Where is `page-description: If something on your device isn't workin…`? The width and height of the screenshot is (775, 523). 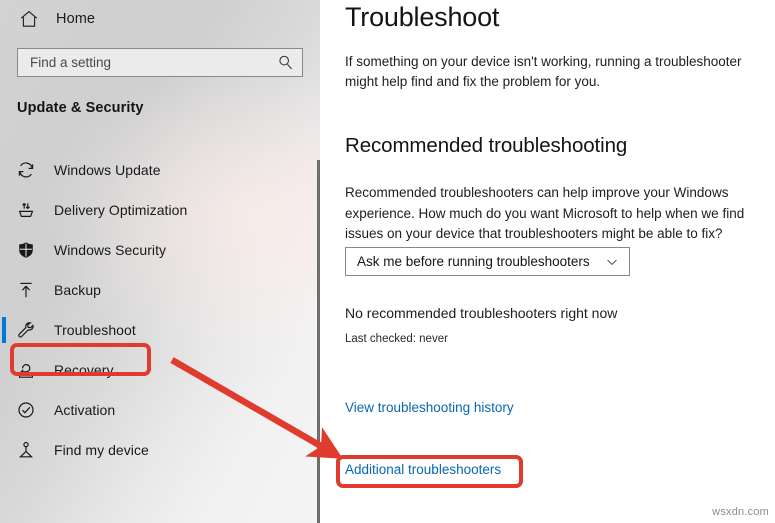
page-description: If something on your device isn't workin… is located at coordinates (543, 71).